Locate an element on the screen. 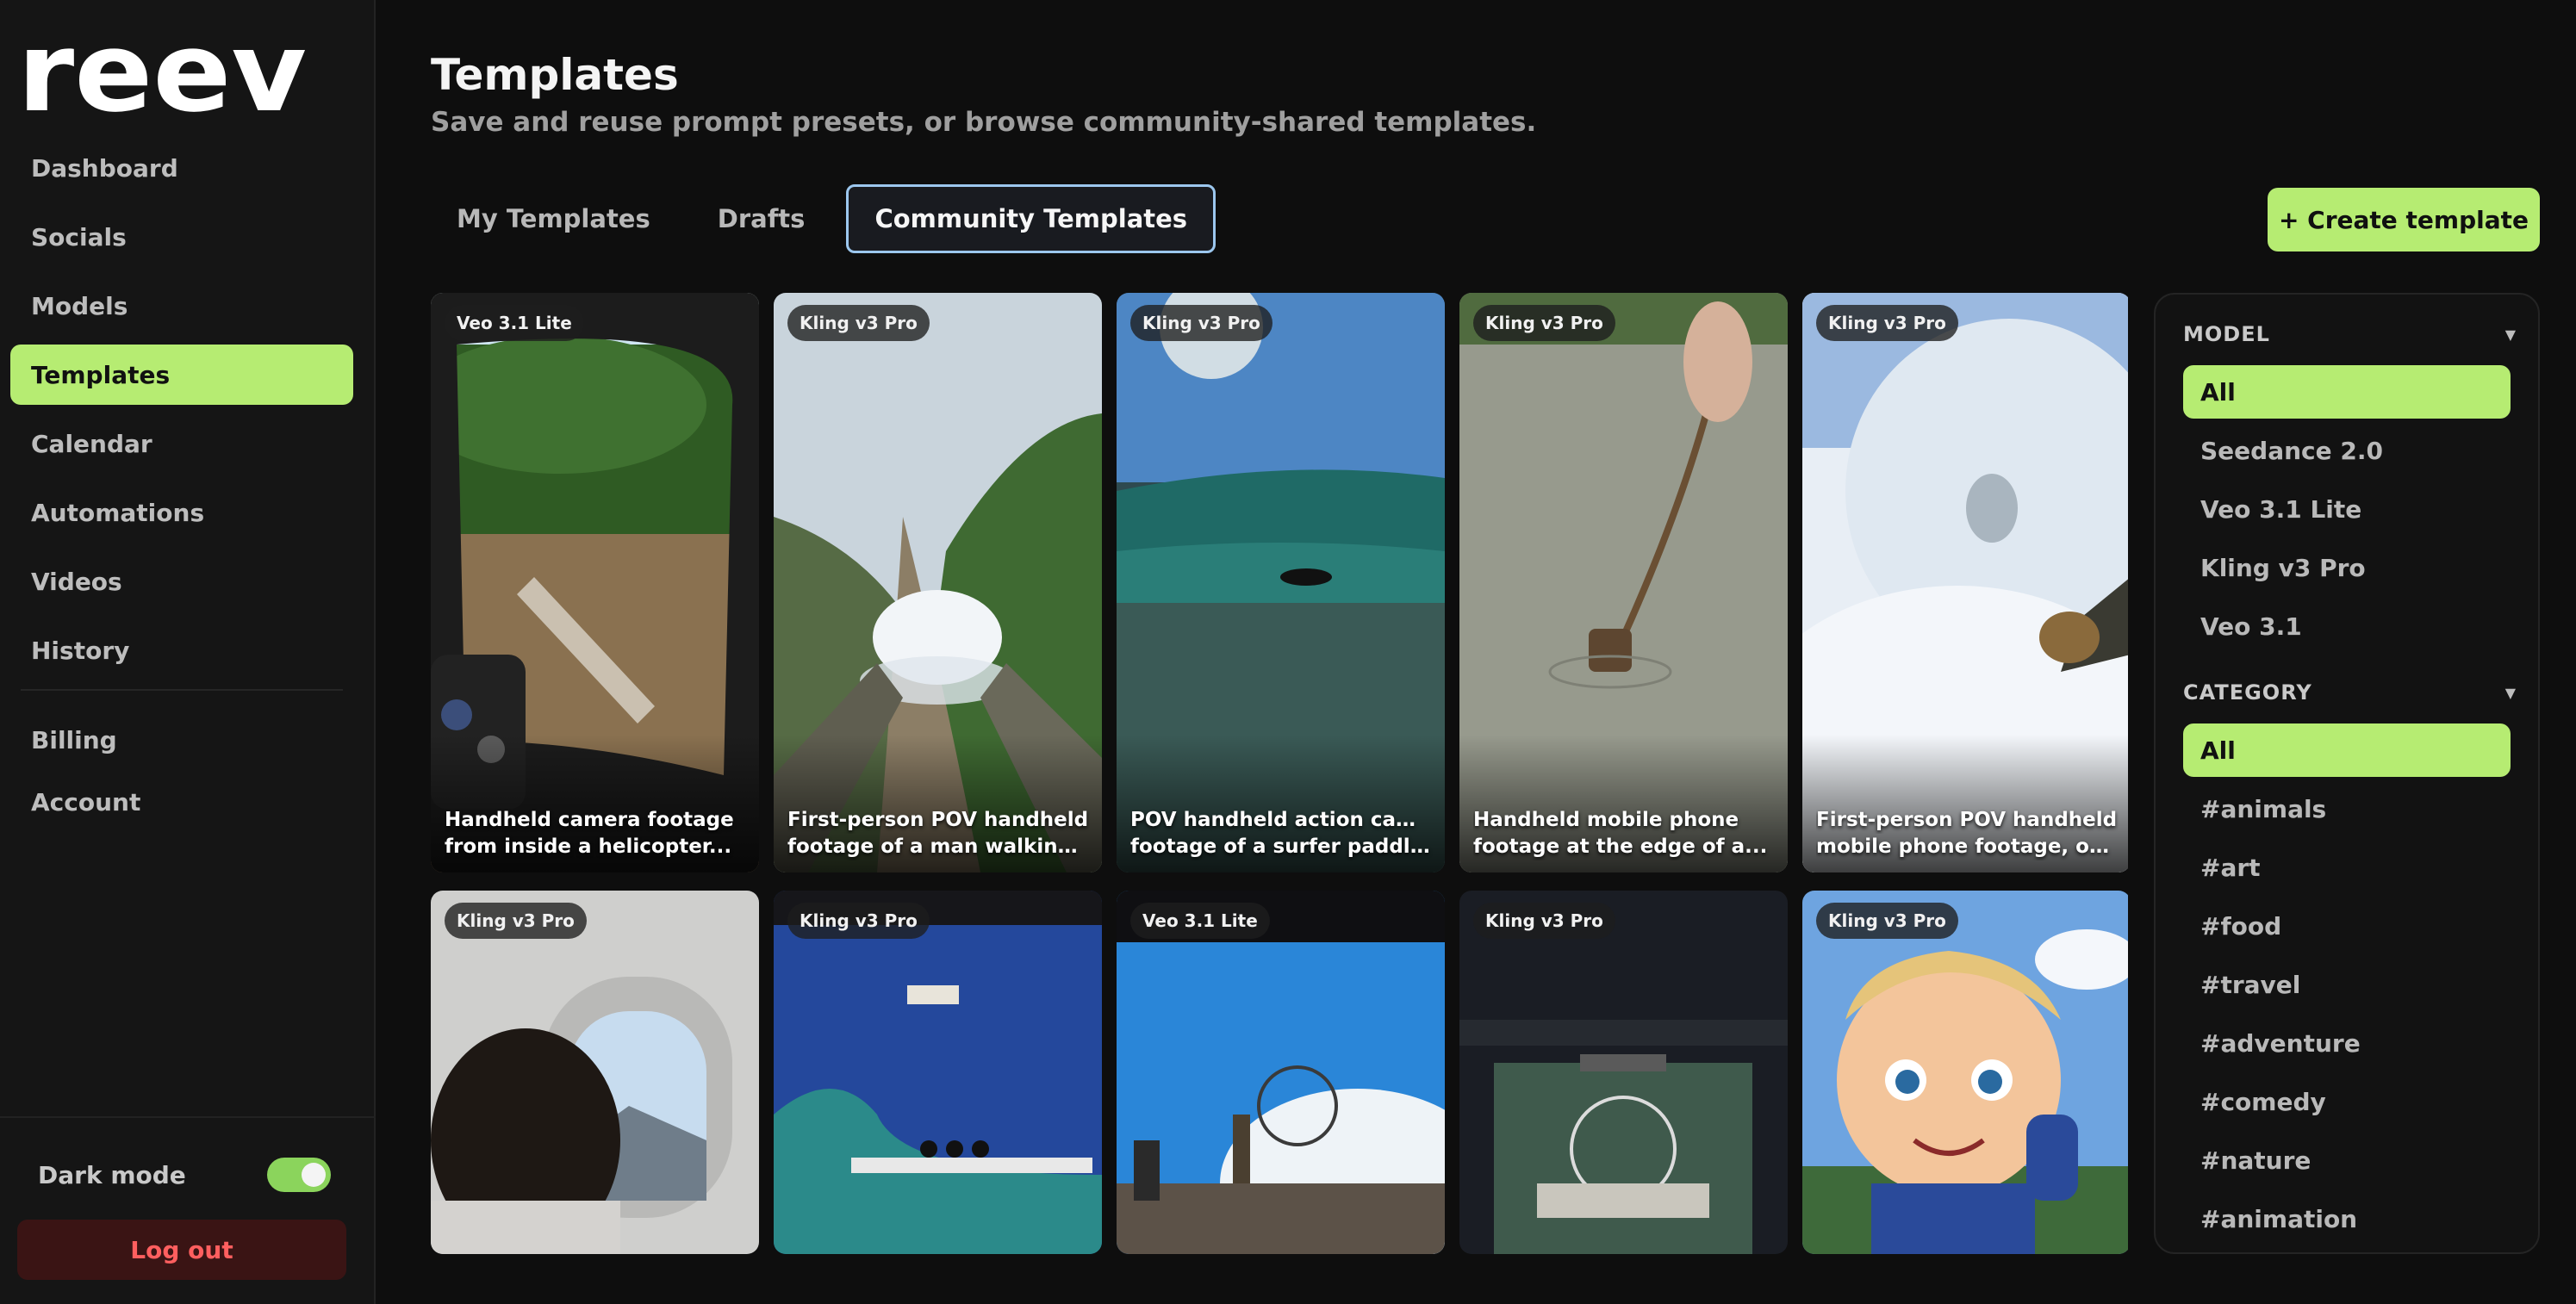 The image size is (2576, 1304). sidebar-item-label: Calendar is located at coordinates (92, 444).